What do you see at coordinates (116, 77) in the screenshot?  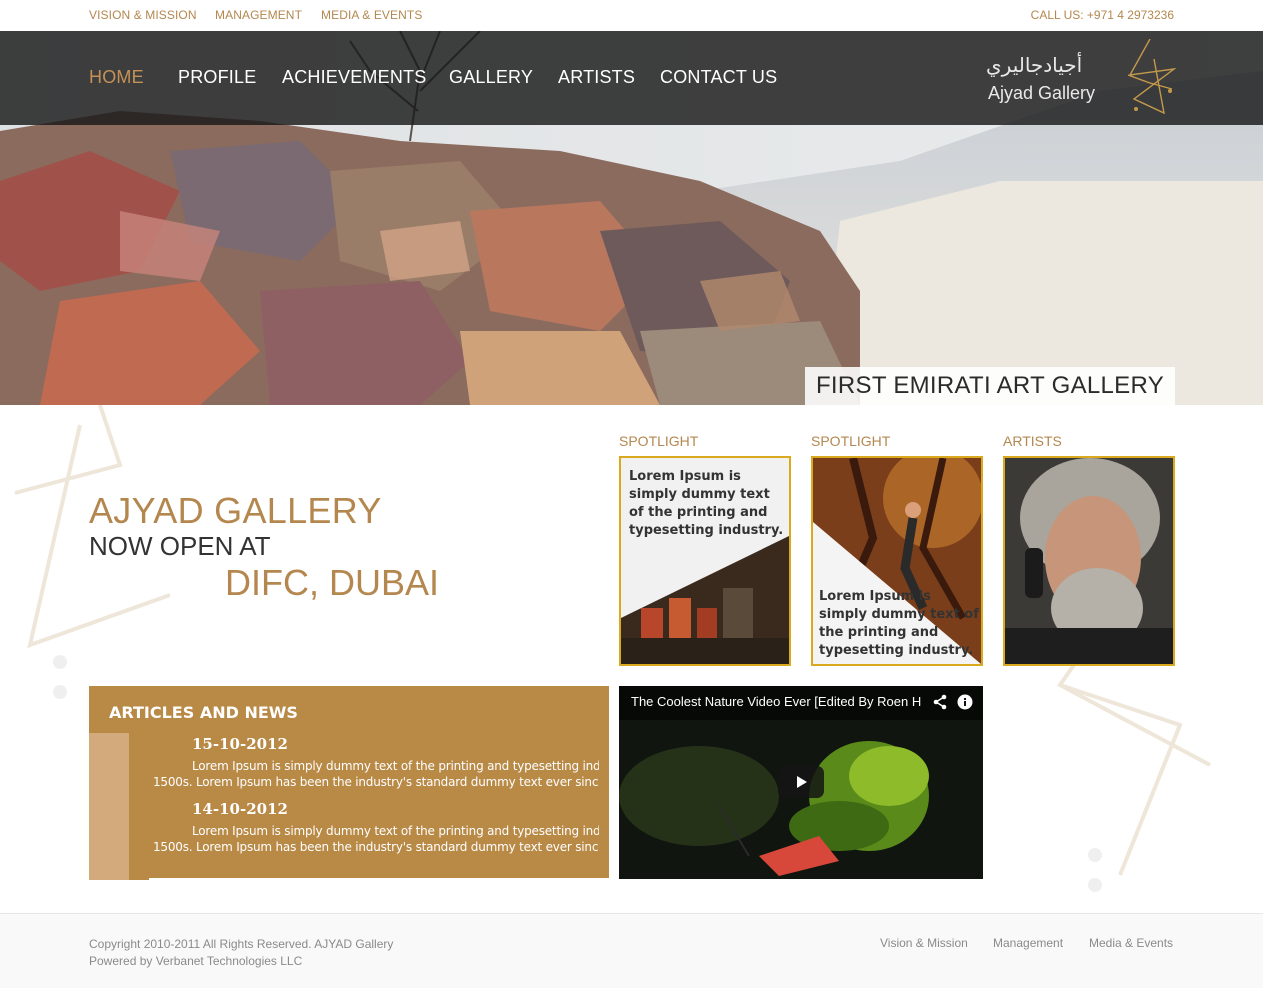 I see `nav-home: HOME` at bounding box center [116, 77].